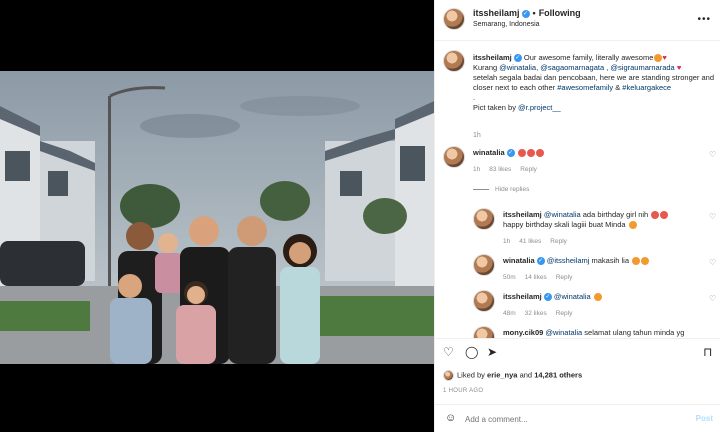 The width and height of the screenshot is (720, 432). What do you see at coordinates (502, 374) in the screenshot?
I see `liker-username: erie_nya` at bounding box center [502, 374].